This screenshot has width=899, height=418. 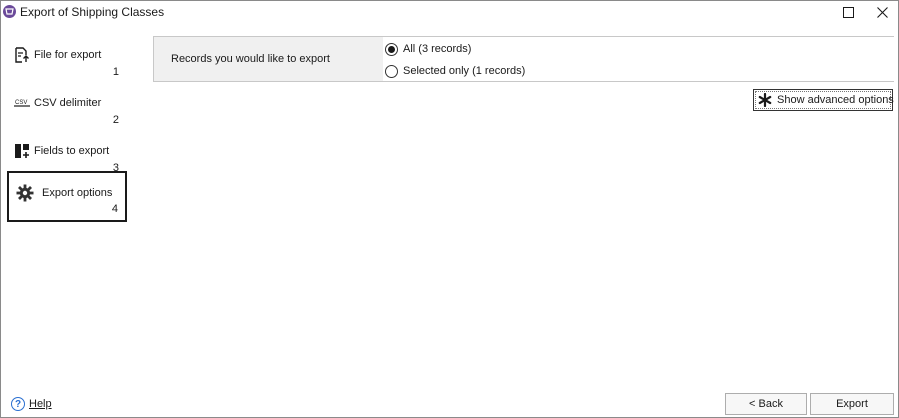 What do you see at coordinates (68, 55) in the screenshot?
I see `step-label: File for export` at bounding box center [68, 55].